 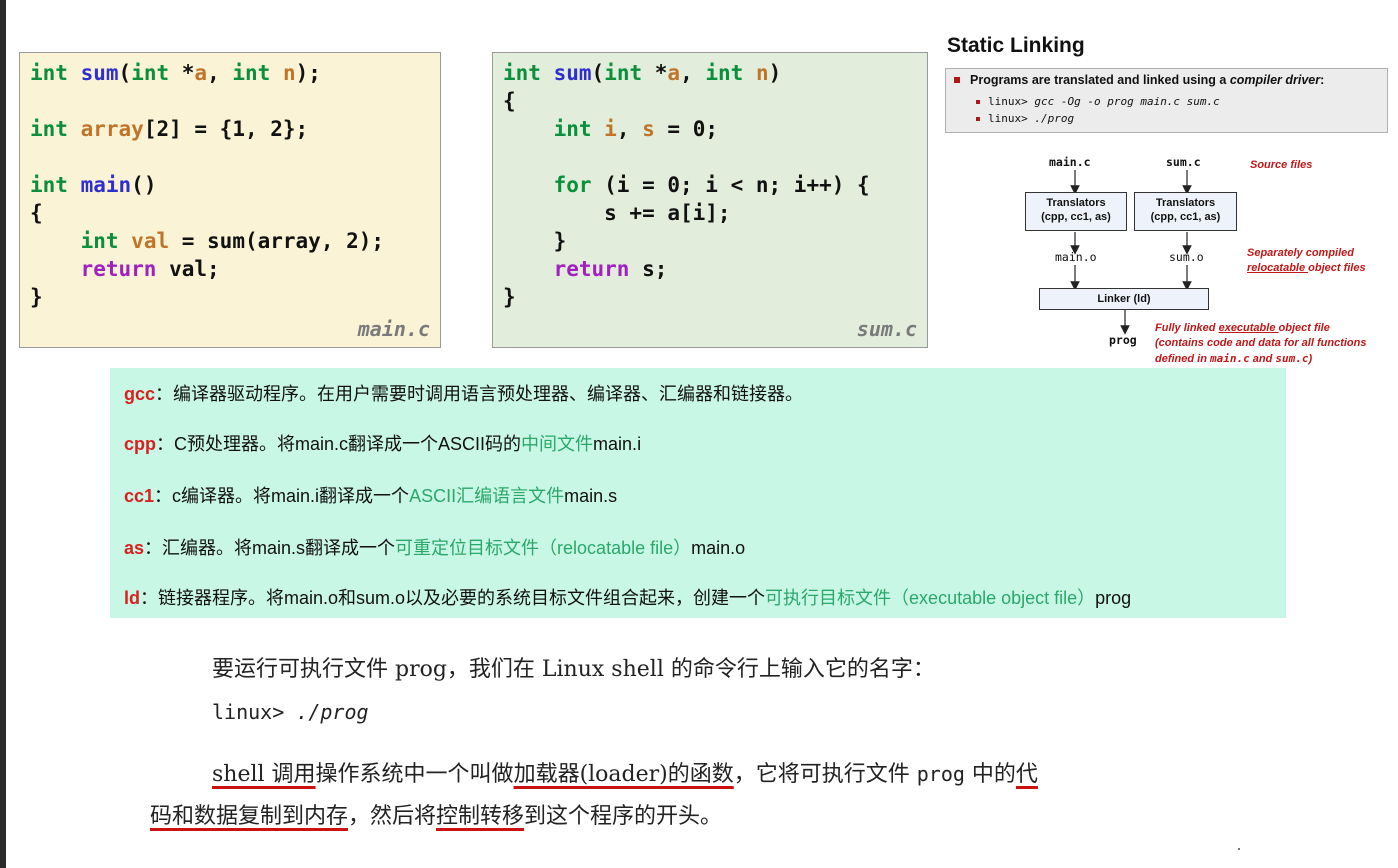 I want to click on output-prog: prog, so click(x=1123, y=340).